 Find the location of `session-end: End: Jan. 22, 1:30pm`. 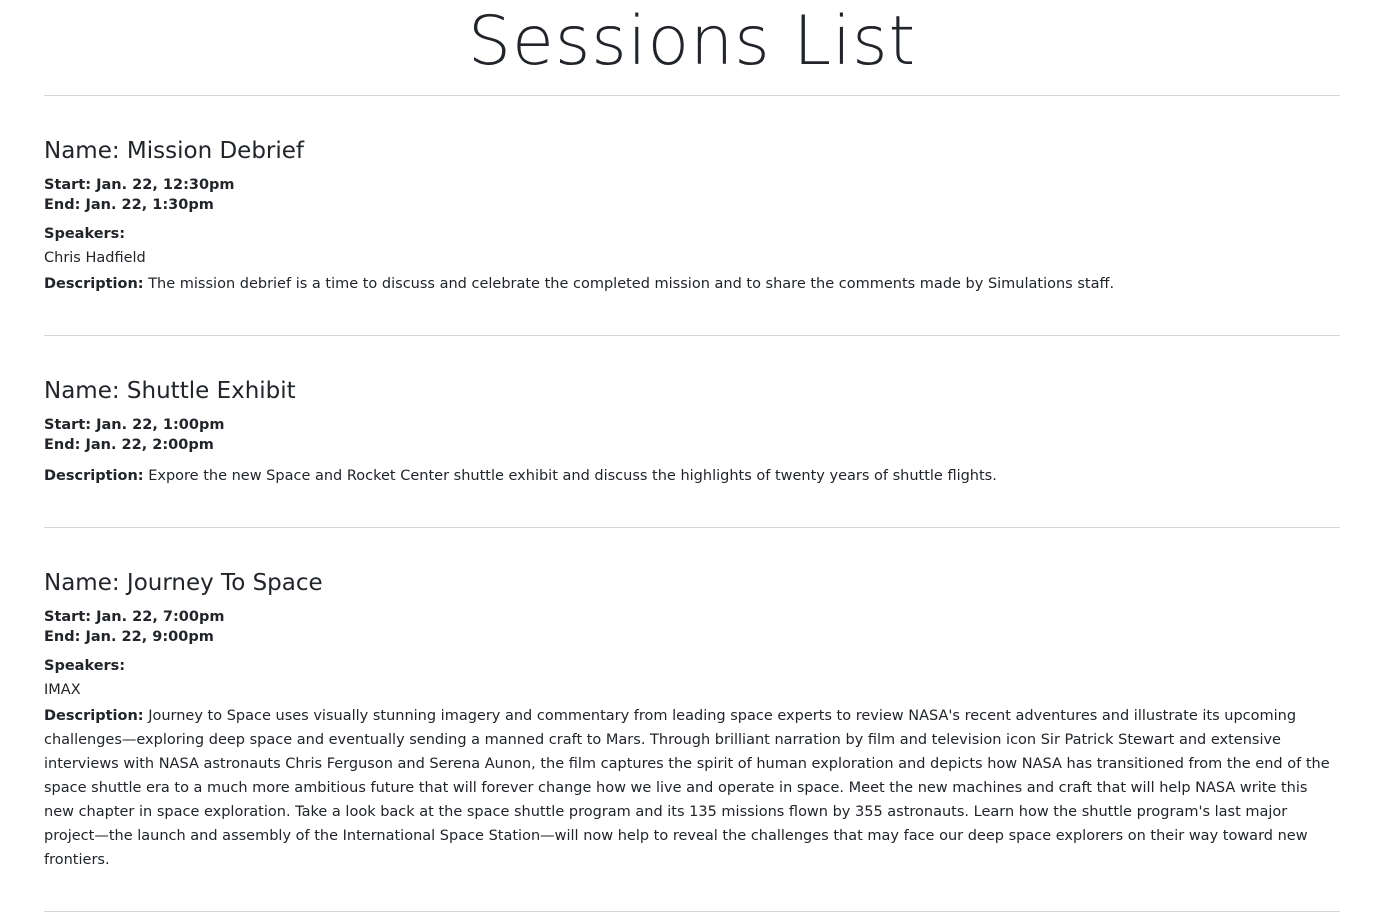

session-end: End: Jan. 22, 1:30pm is located at coordinates (692, 206).